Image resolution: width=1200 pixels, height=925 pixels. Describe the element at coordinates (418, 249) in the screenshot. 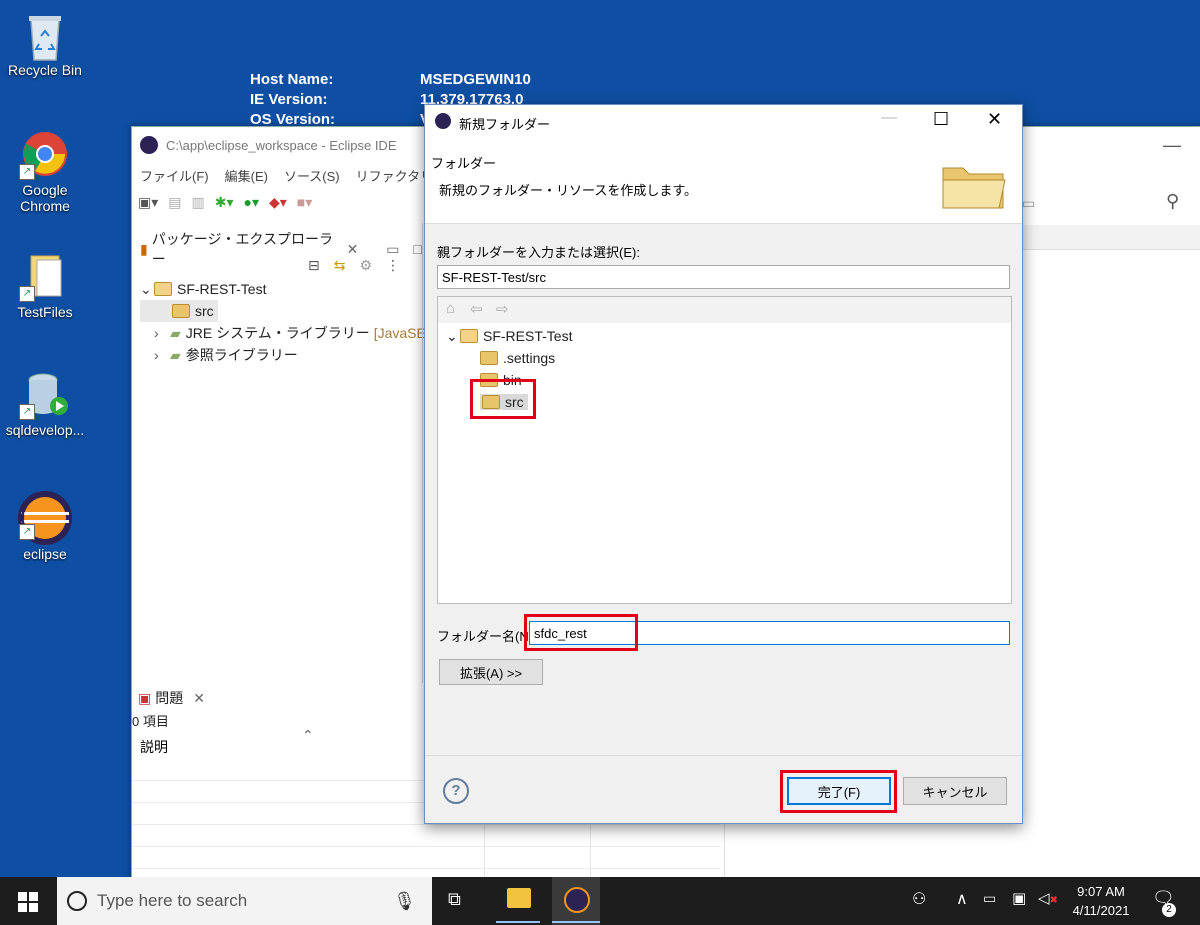

I see `maximize-icon: □` at that location.